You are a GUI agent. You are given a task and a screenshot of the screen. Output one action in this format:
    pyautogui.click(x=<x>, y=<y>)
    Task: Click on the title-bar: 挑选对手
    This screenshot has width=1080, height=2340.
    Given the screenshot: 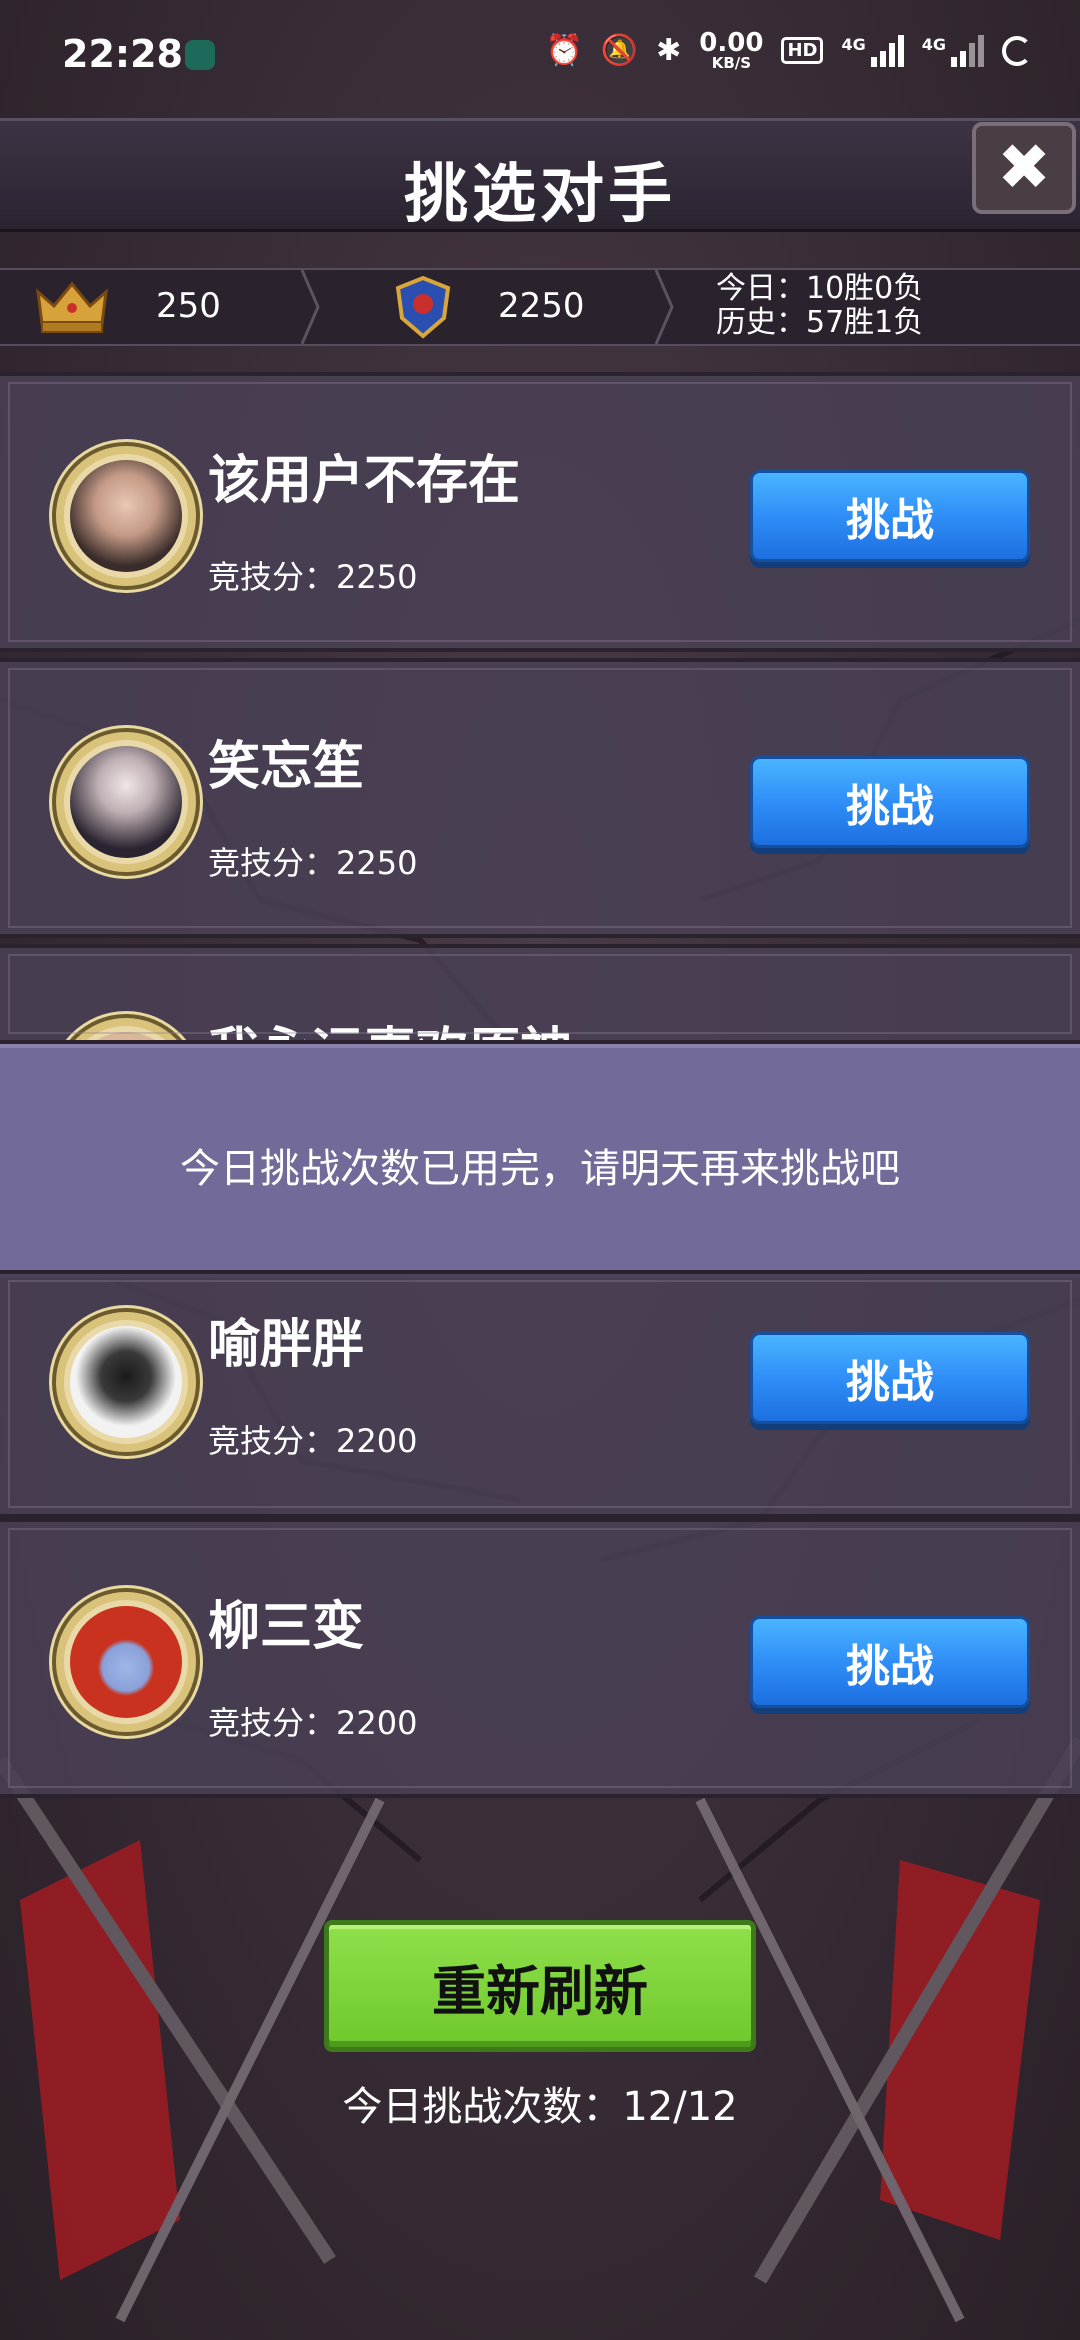 What is the action you would take?
    pyautogui.click(x=540, y=175)
    